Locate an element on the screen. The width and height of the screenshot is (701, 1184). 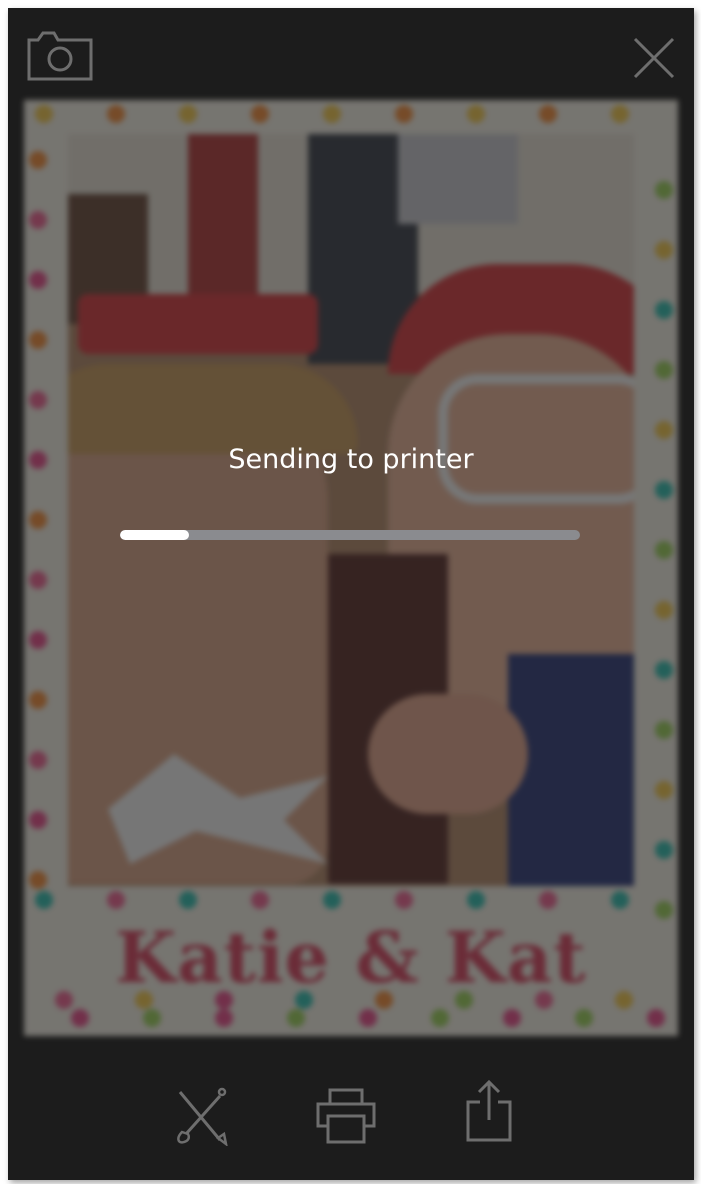
sending-status-label: Sending to printer is located at coordinates (351, 459).